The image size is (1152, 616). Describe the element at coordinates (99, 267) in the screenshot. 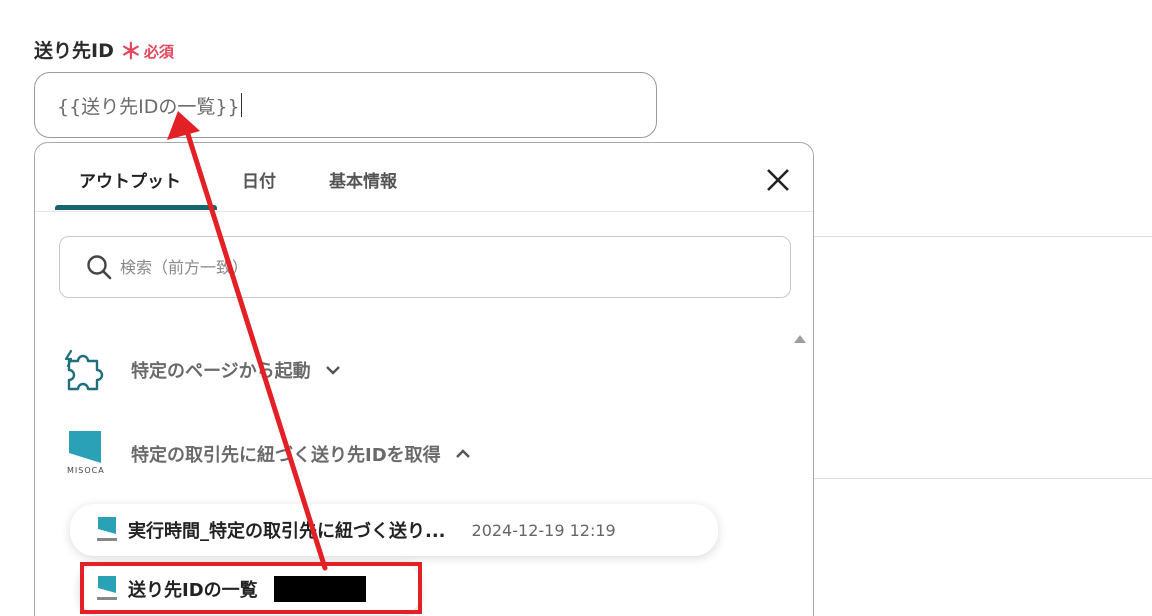

I see `search-icon` at that location.